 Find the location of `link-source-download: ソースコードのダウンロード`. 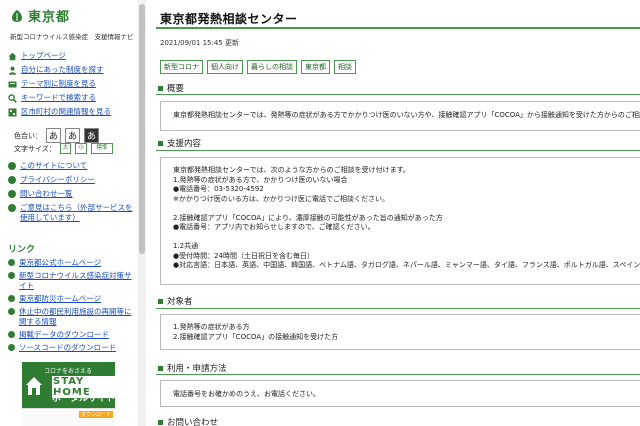

link-source-download: ソースコードのダウンロード is located at coordinates (67, 348).